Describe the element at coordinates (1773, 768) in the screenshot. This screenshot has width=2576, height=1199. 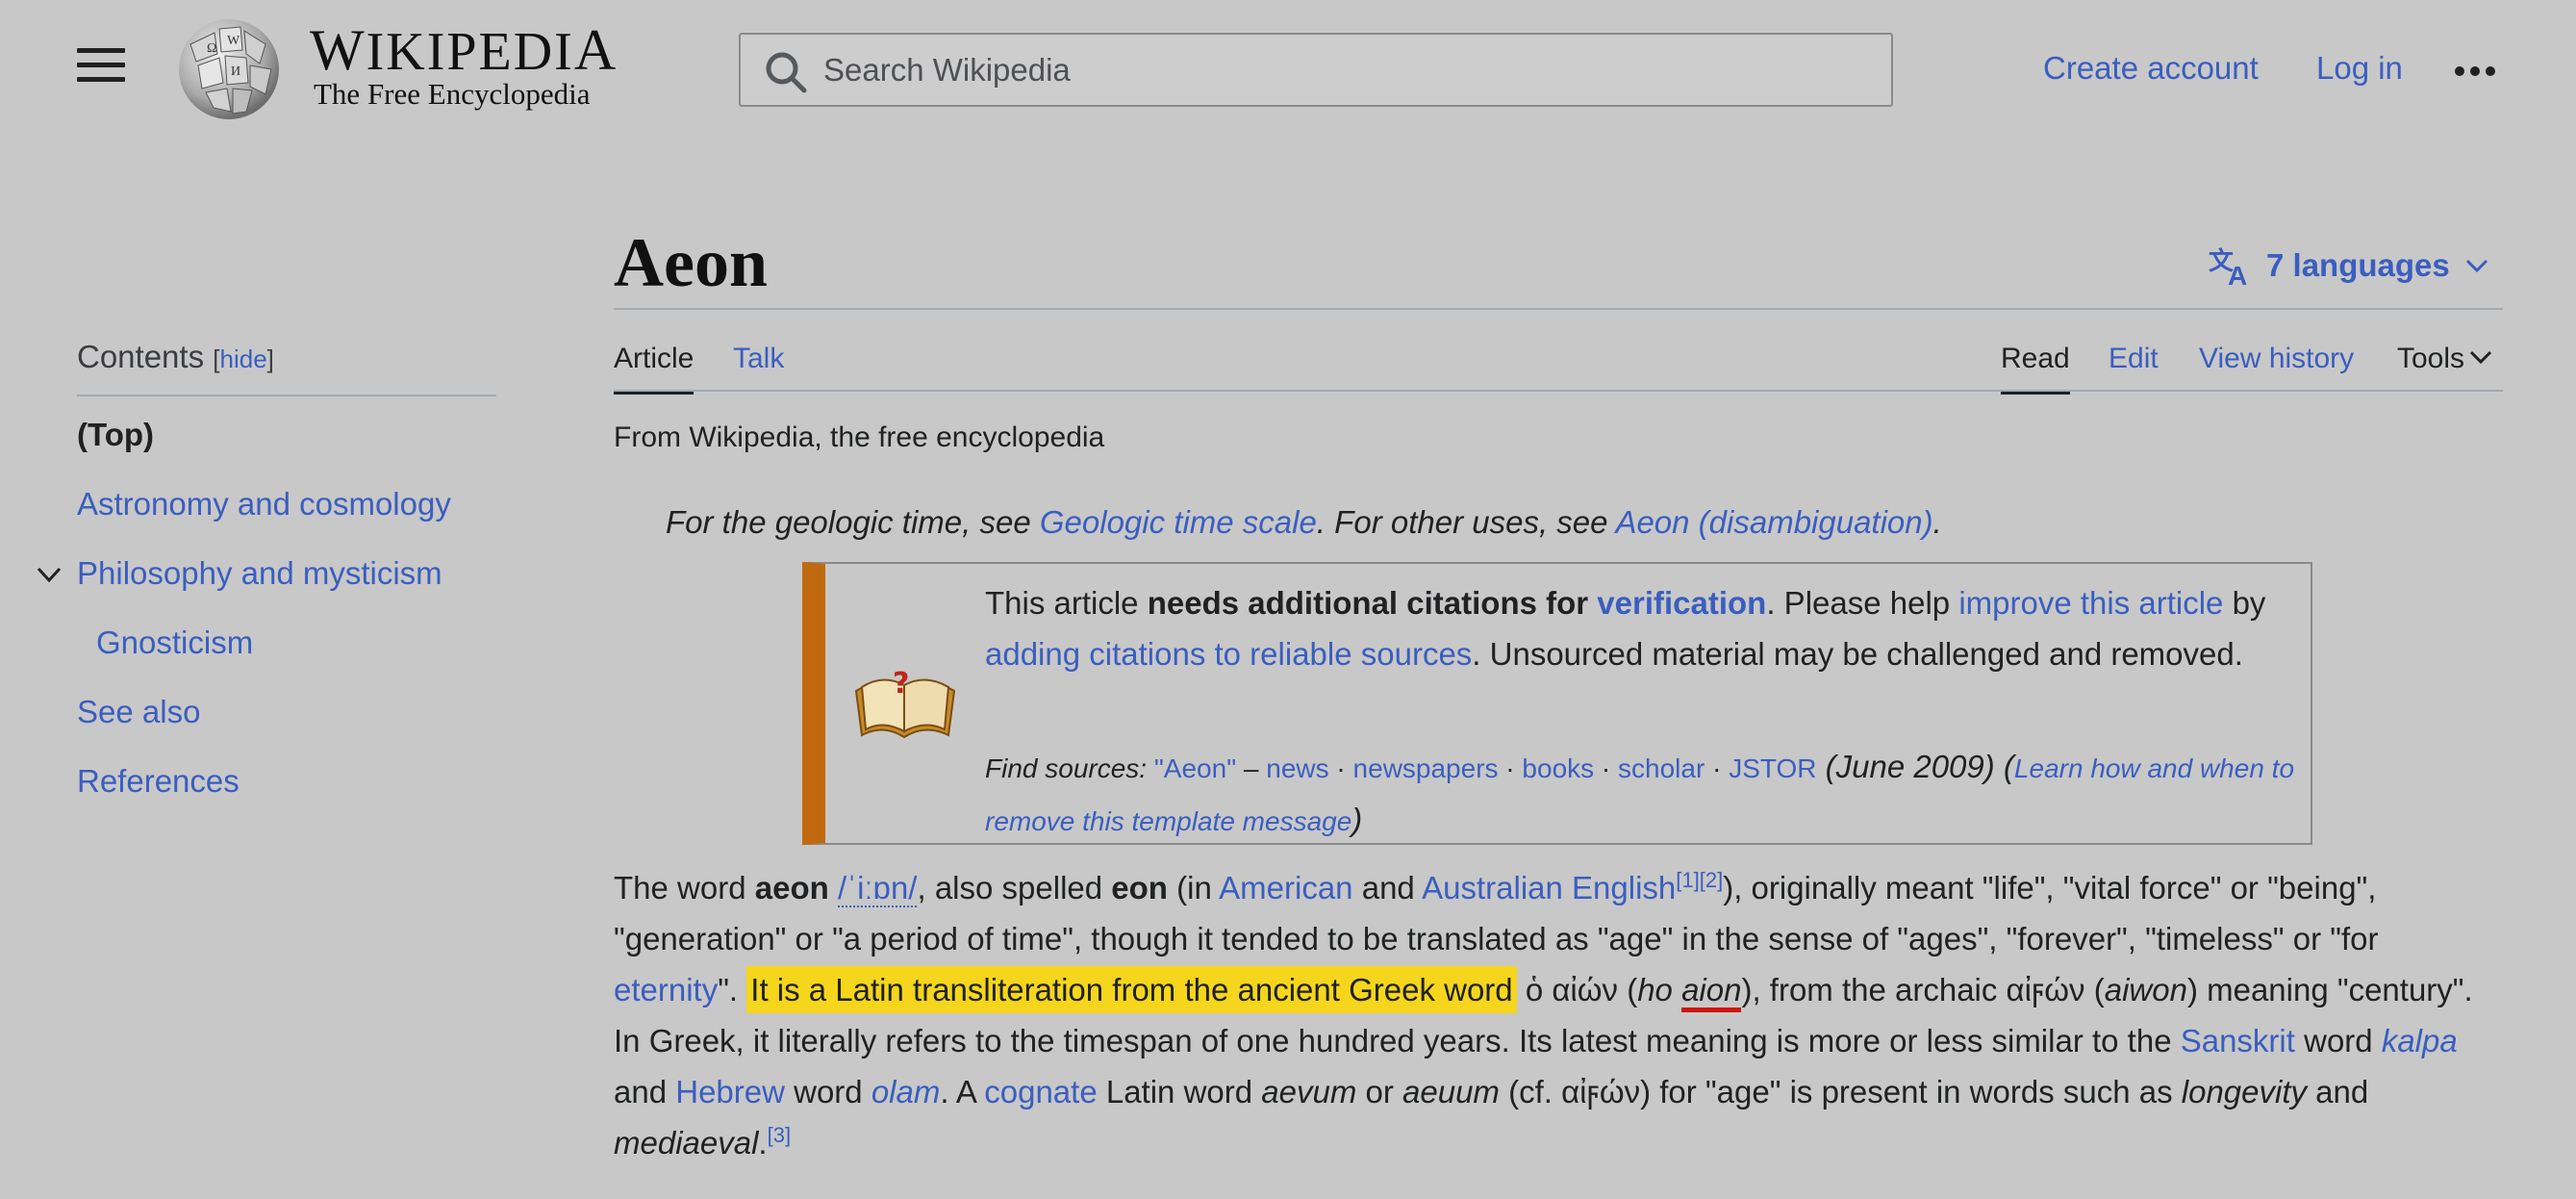
I see `source-jstor-link: JSTOR` at that location.